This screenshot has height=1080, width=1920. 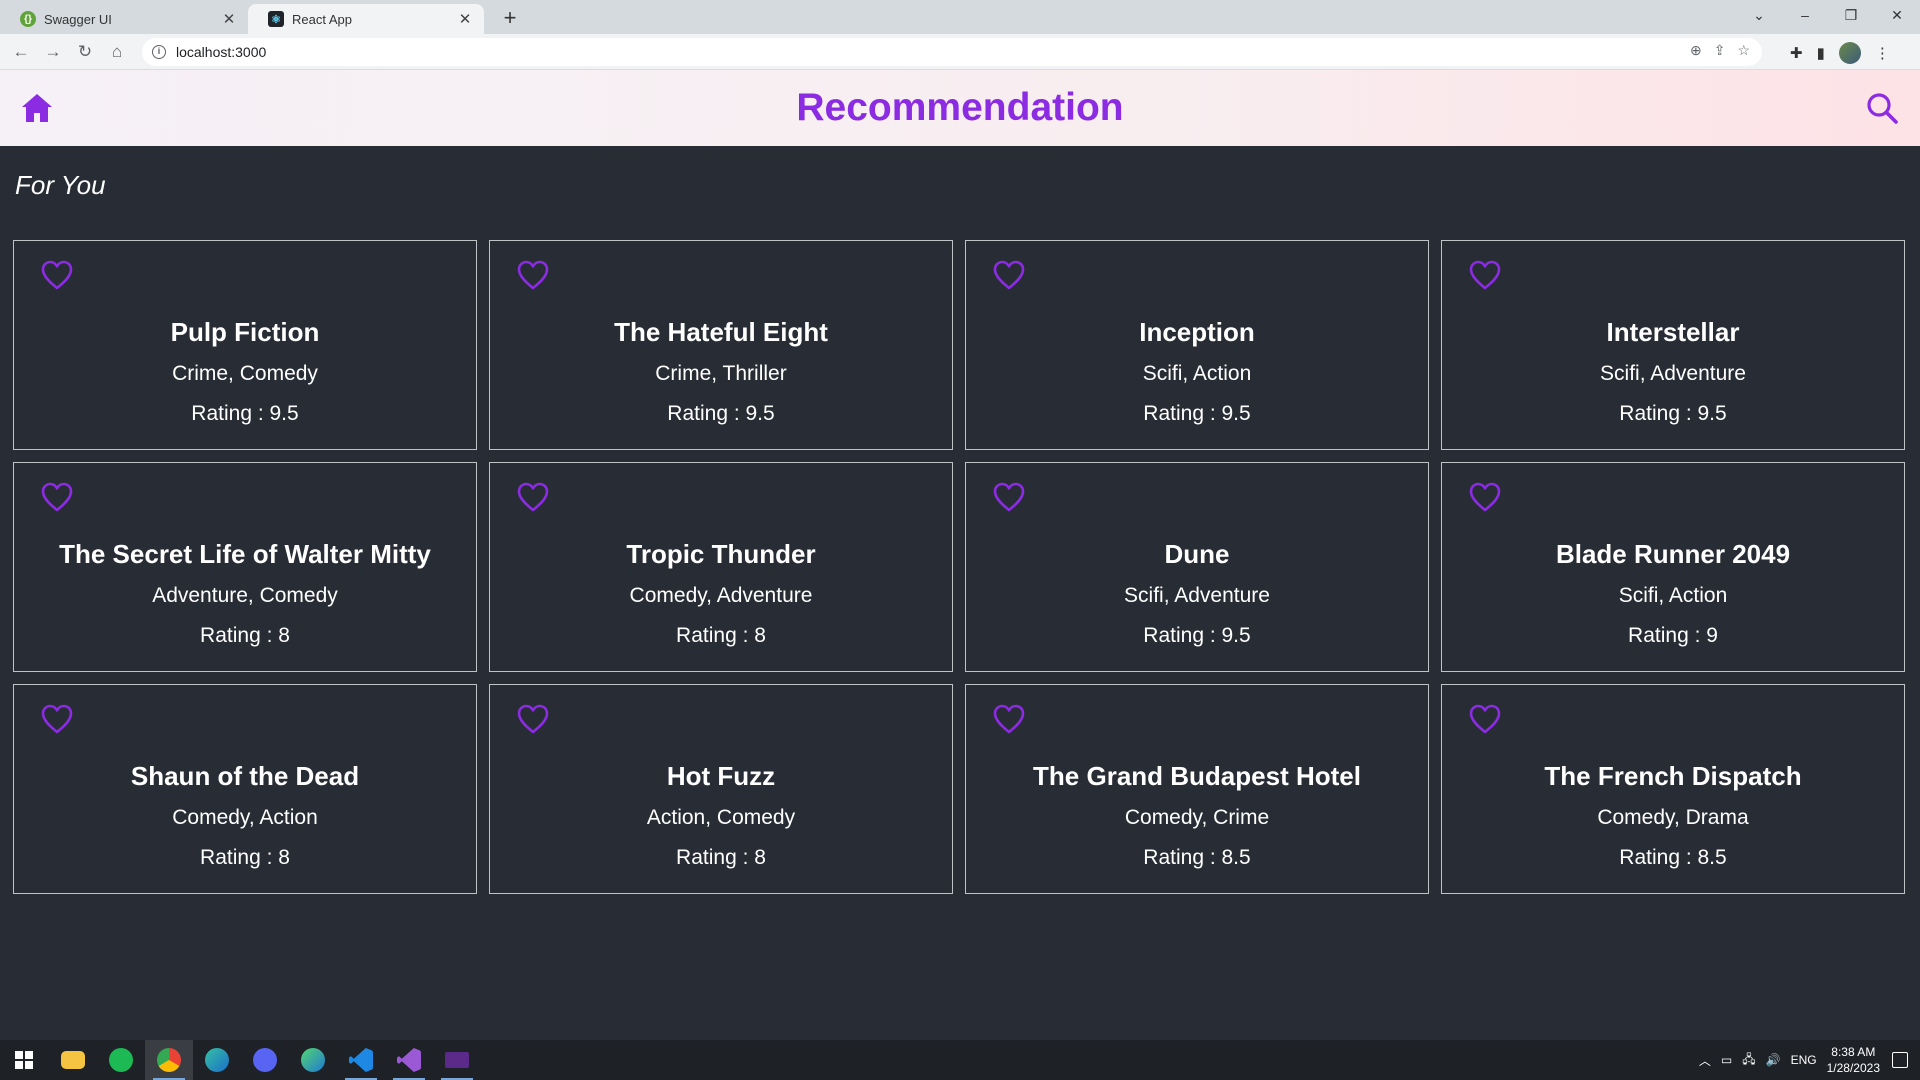 I want to click on movie-card: Pulp Fiction Crime, Comedy Rating : 9.5, so click(x=245, y=345).